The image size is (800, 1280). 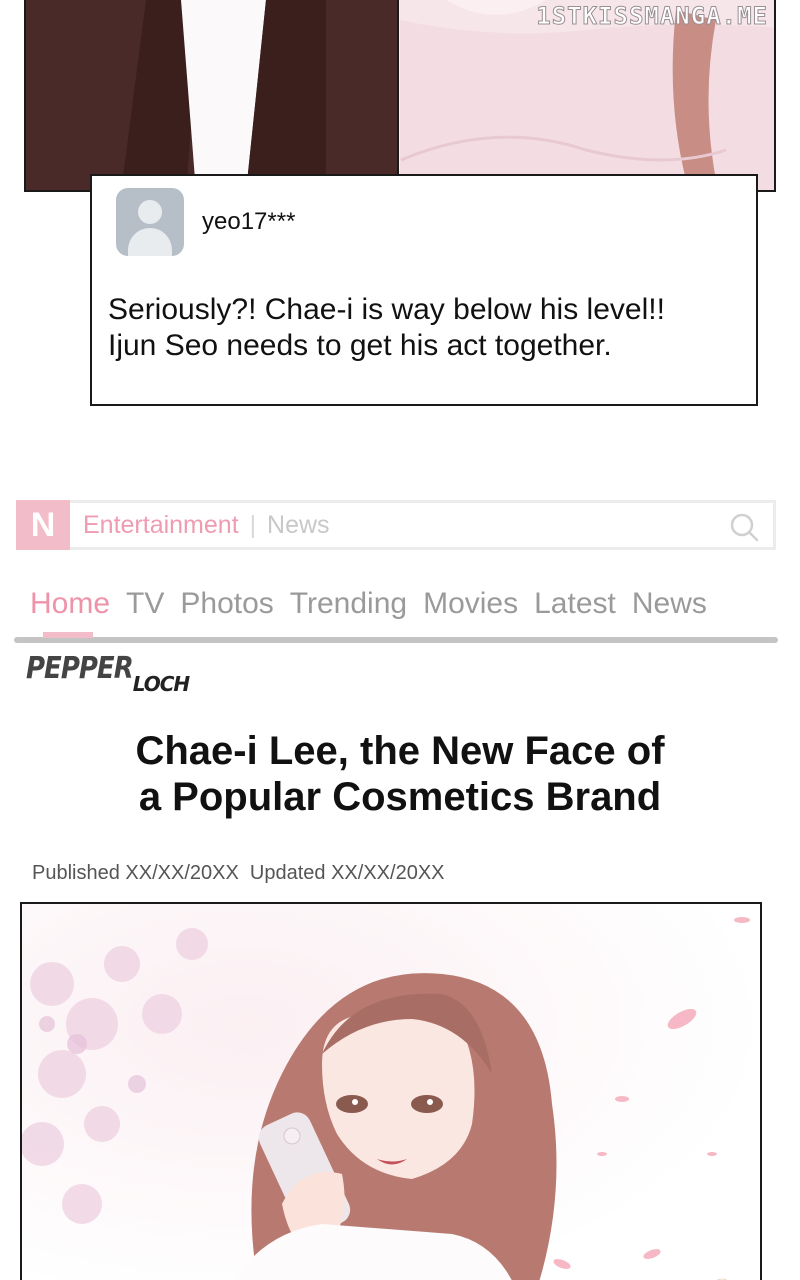 What do you see at coordinates (150, 212) in the screenshot?
I see `avatar-head-icon` at bounding box center [150, 212].